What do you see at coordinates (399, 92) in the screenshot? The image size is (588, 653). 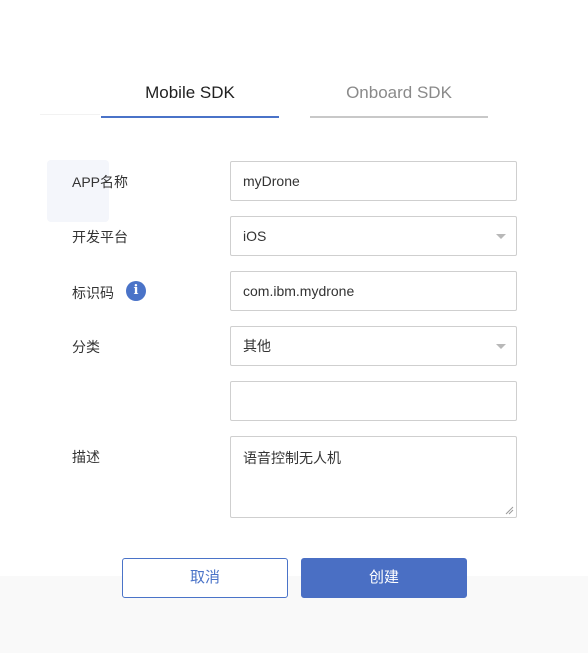 I see `tab-onboard-sdk-label: Onboard SDK` at bounding box center [399, 92].